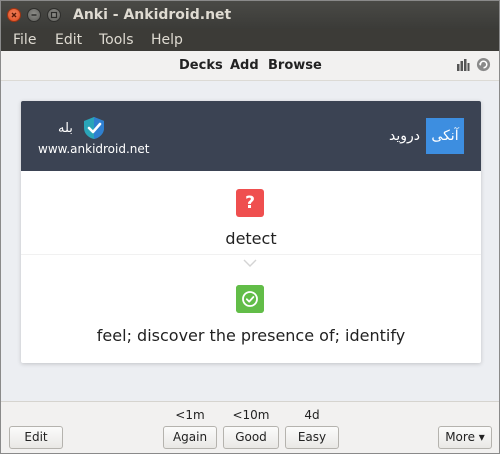 Image resolution: width=500 pixels, height=454 pixels. I want to click on browse-link: Browse, so click(295, 65).